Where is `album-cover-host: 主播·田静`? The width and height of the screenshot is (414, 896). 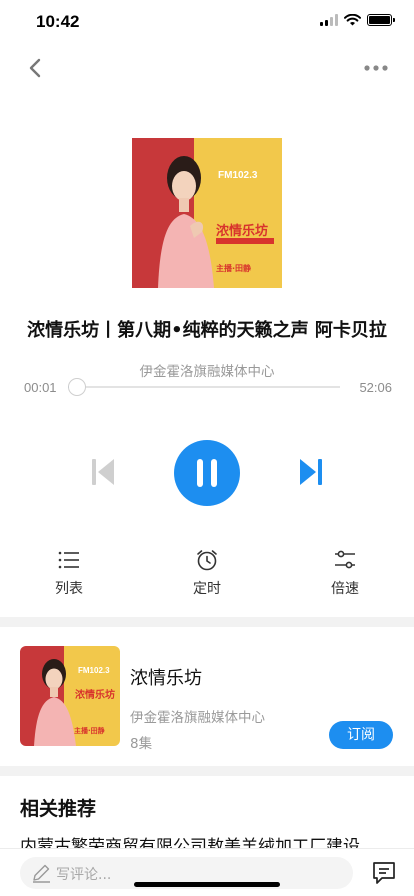 album-cover-host: 主播·田静 is located at coordinates (89, 731).